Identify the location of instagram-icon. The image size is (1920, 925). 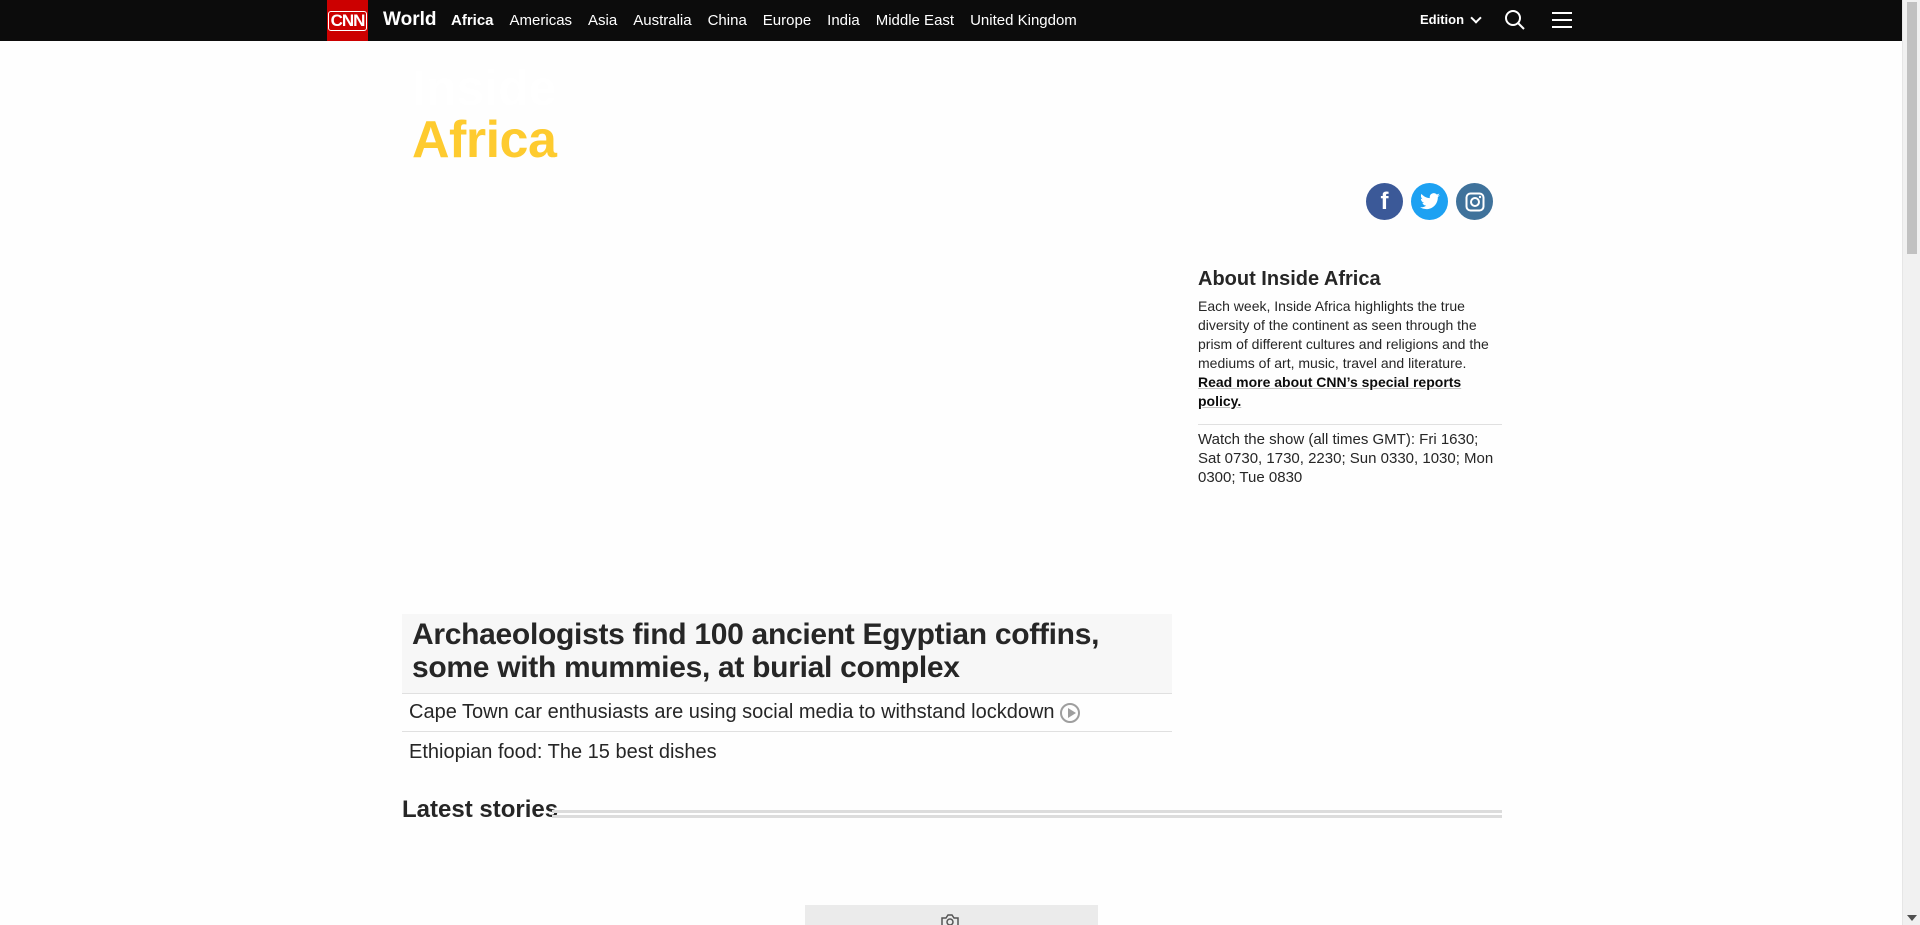
(1474, 201).